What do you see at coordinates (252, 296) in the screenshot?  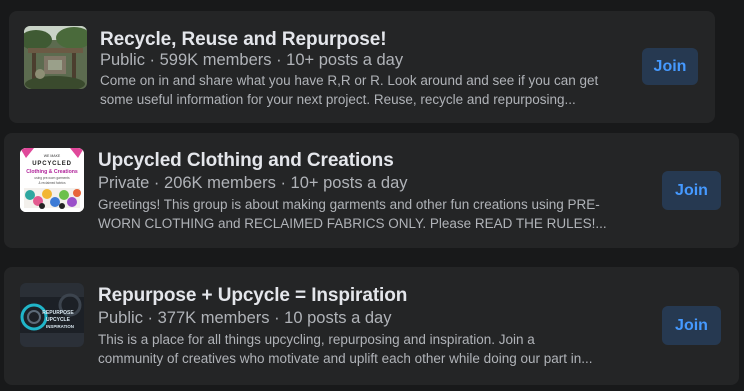 I see `group-title: Repurpose + Upcycle = Inspiration` at bounding box center [252, 296].